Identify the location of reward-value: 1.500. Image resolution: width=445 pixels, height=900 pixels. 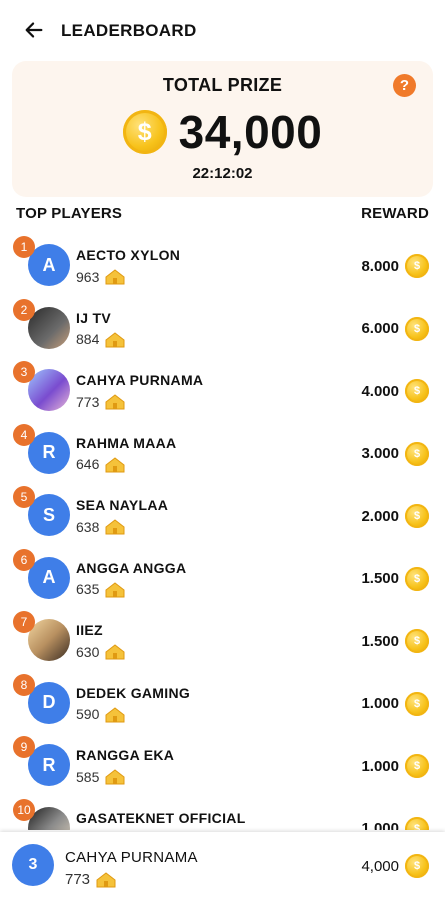
(380, 641).